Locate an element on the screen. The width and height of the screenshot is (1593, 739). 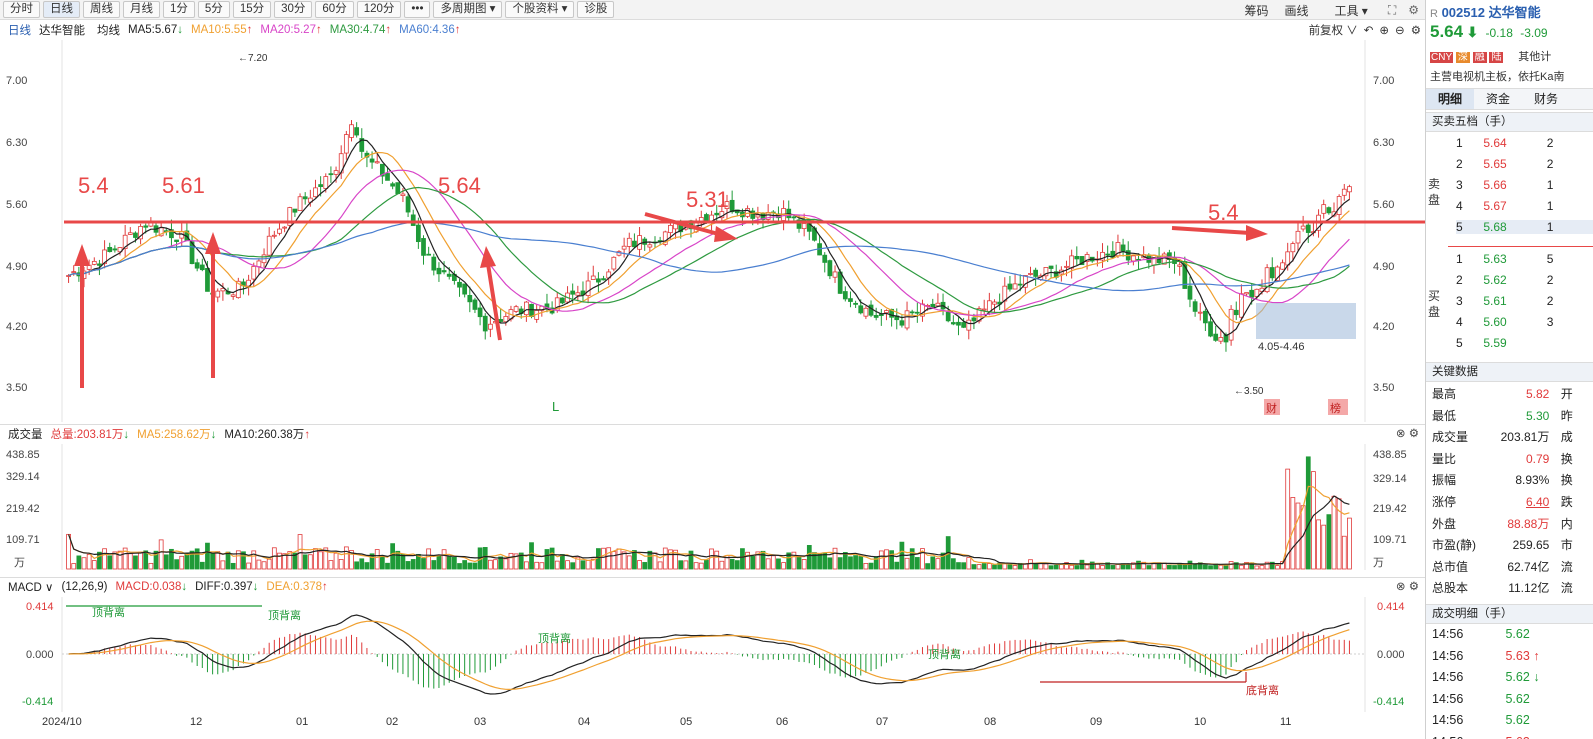
side-tabs: 明细 资金 财务 is located at coordinates (1509, 99).